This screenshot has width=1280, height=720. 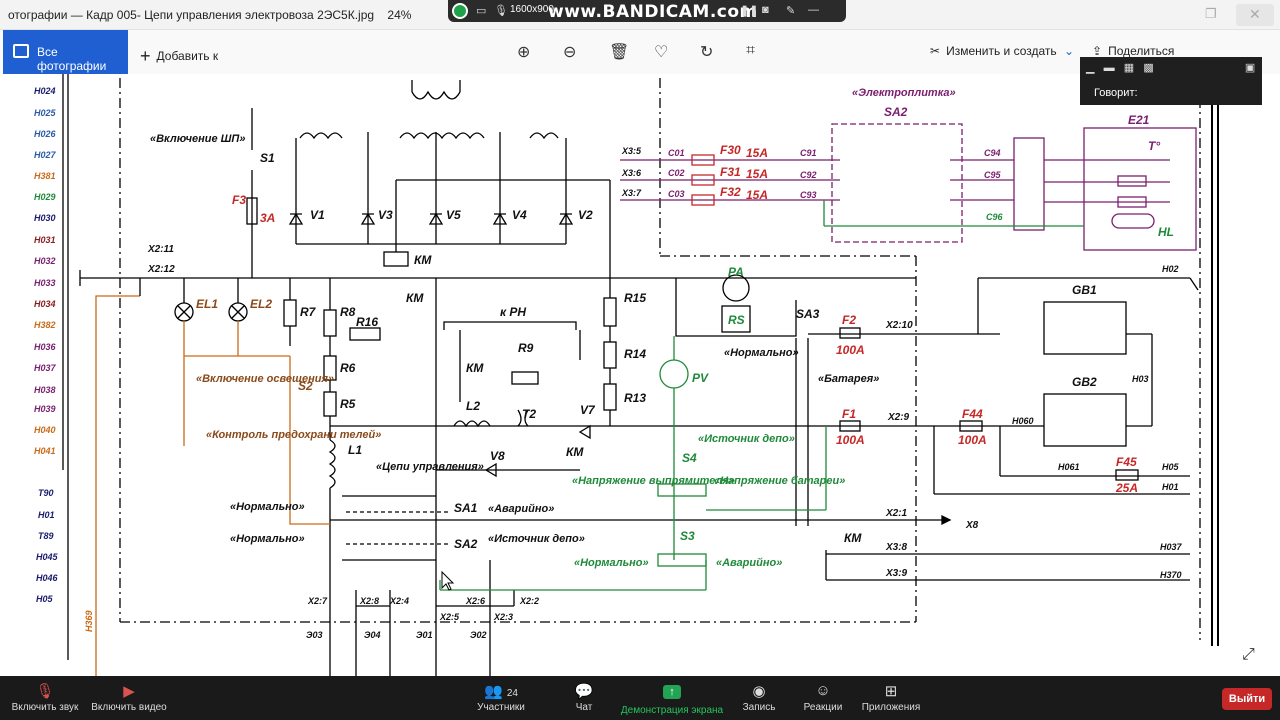 I want to click on add-to-button: + Добавить к, so click(x=179, y=55).